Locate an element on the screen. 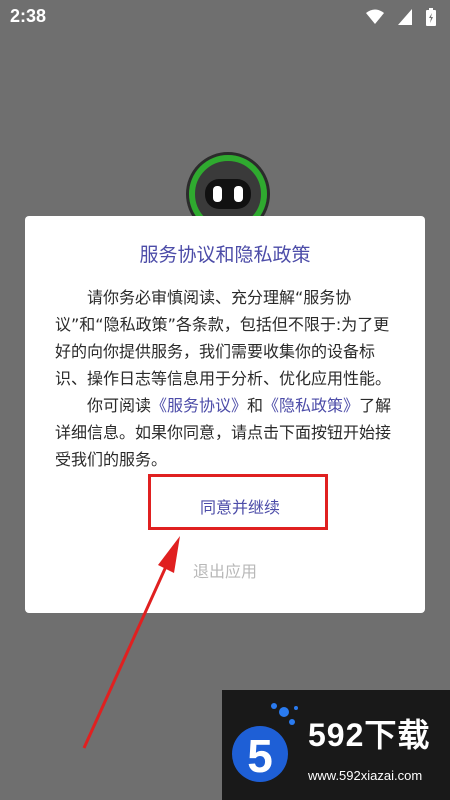 The height and width of the screenshot is (800, 450). watermark-url: www.592xiazai.com is located at coordinates (365, 775).